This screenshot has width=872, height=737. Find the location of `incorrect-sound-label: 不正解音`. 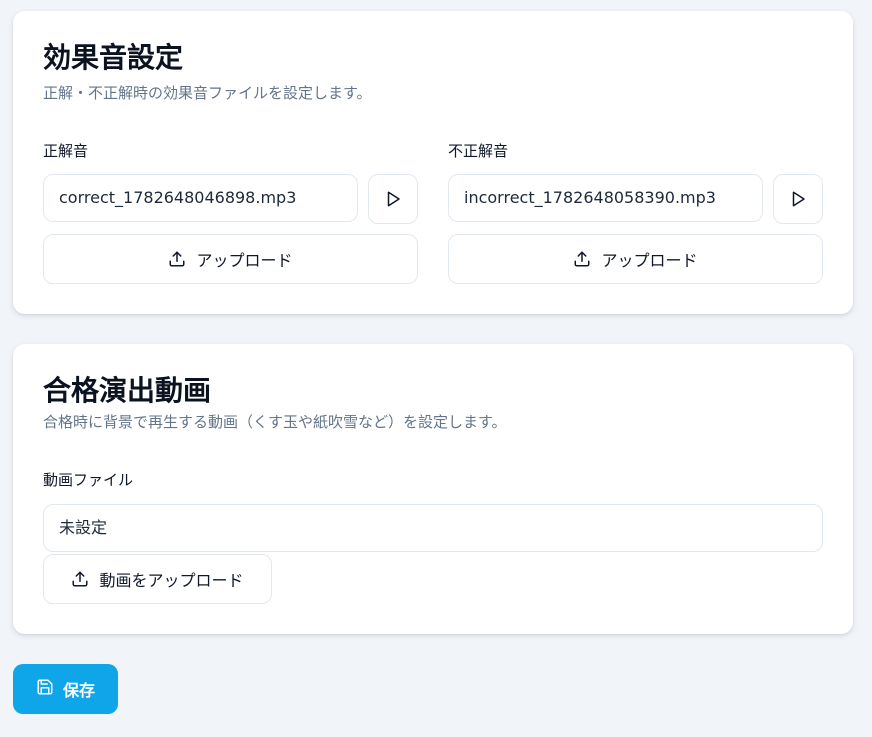

incorrect-sound-label: 不正解音 is located at coordinates (478, 151).